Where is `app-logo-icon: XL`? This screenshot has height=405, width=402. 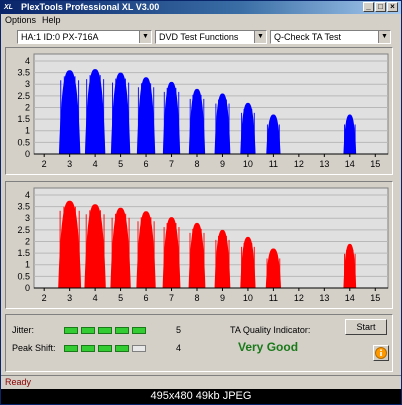 app-logo-icon: XL is located at coordinates (8, 7).